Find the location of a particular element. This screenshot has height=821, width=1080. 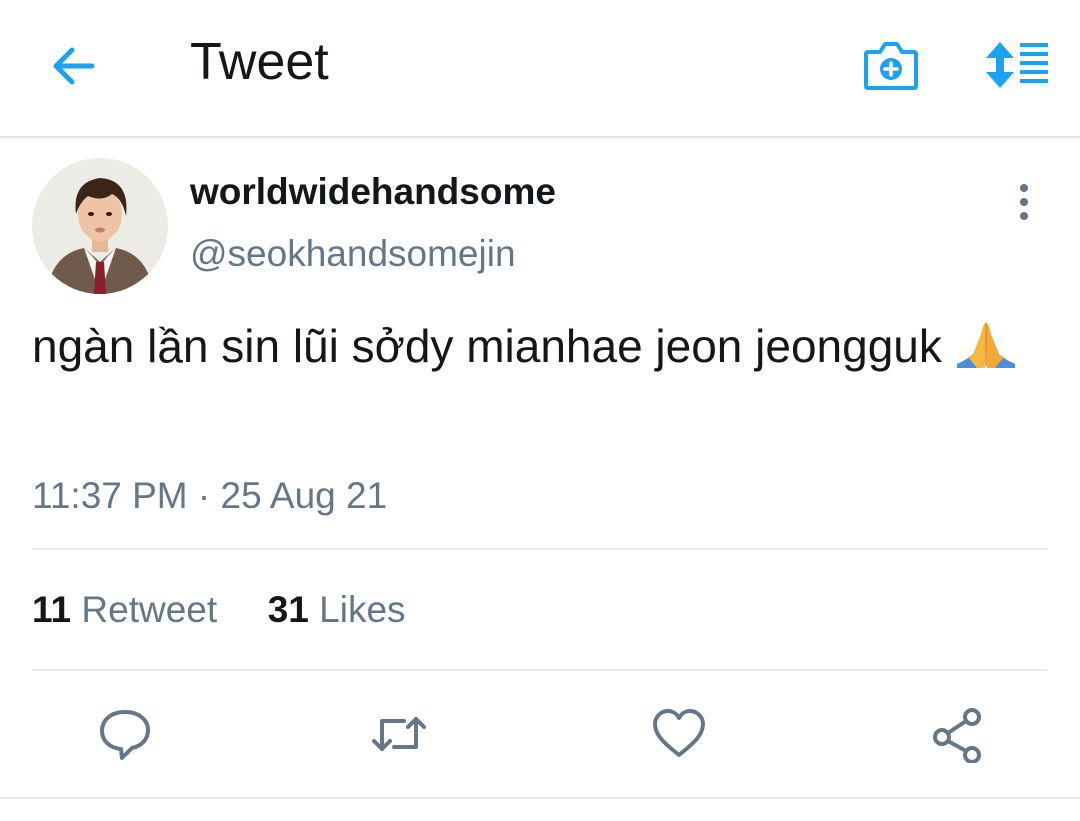

likes-stat: 31 Likes is located at coordinates (337, 609).